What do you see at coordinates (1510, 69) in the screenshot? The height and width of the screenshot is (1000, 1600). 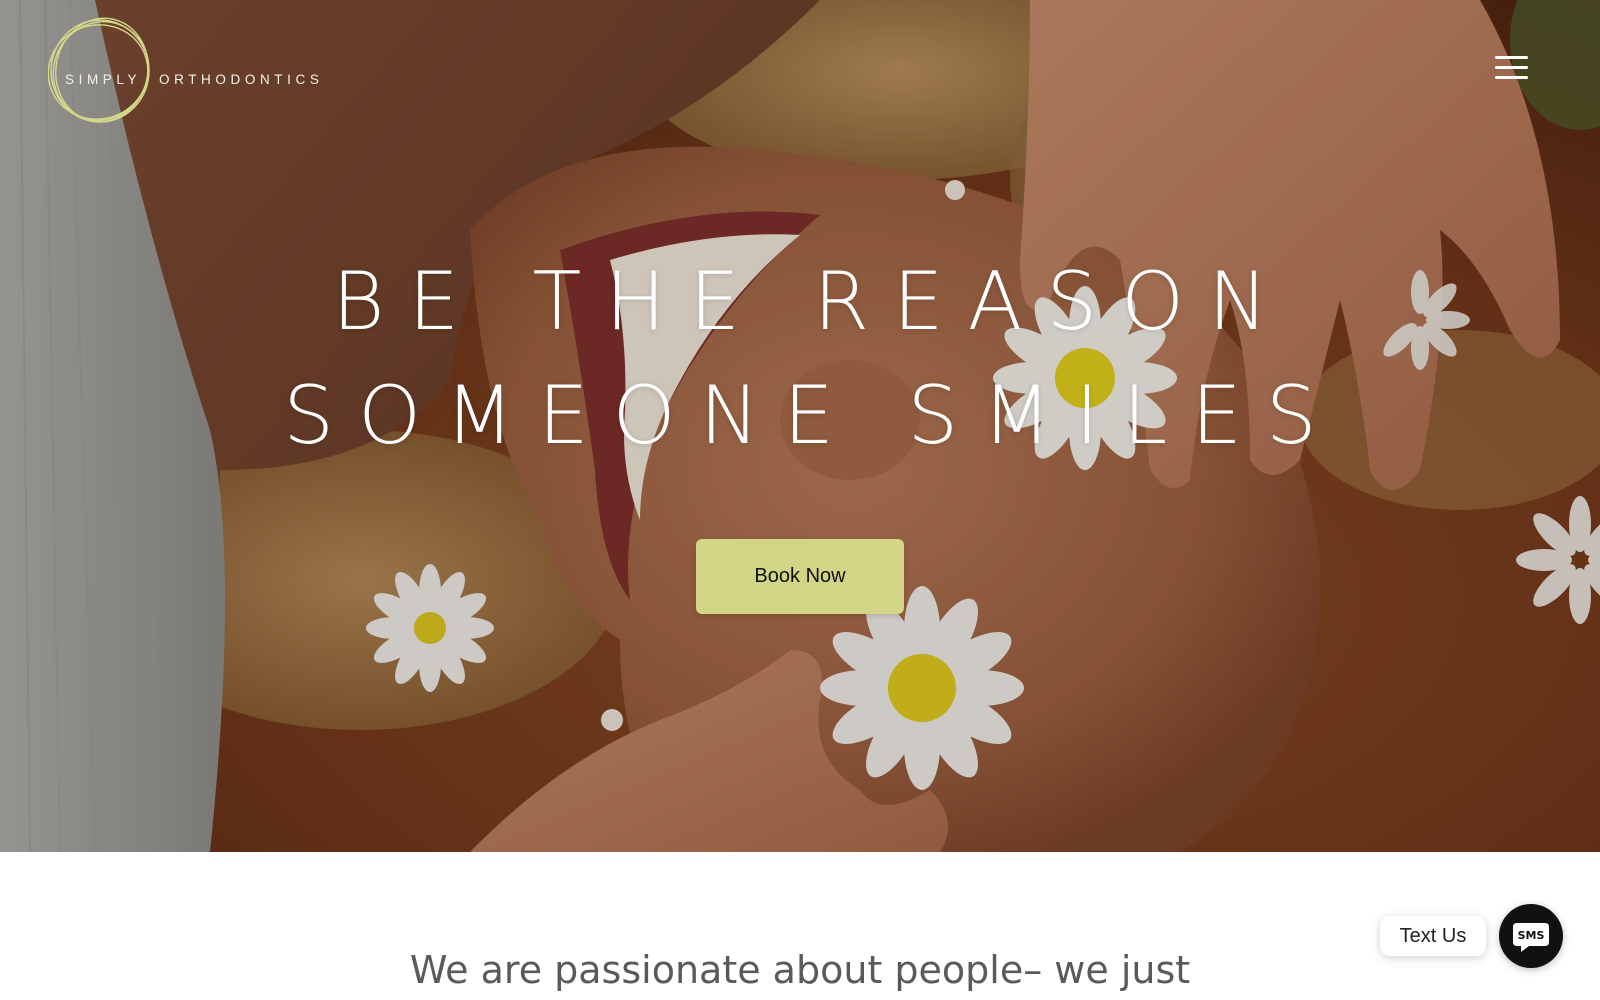 I see `hamburger-menu-icon` at bounding box center [1510, 69].